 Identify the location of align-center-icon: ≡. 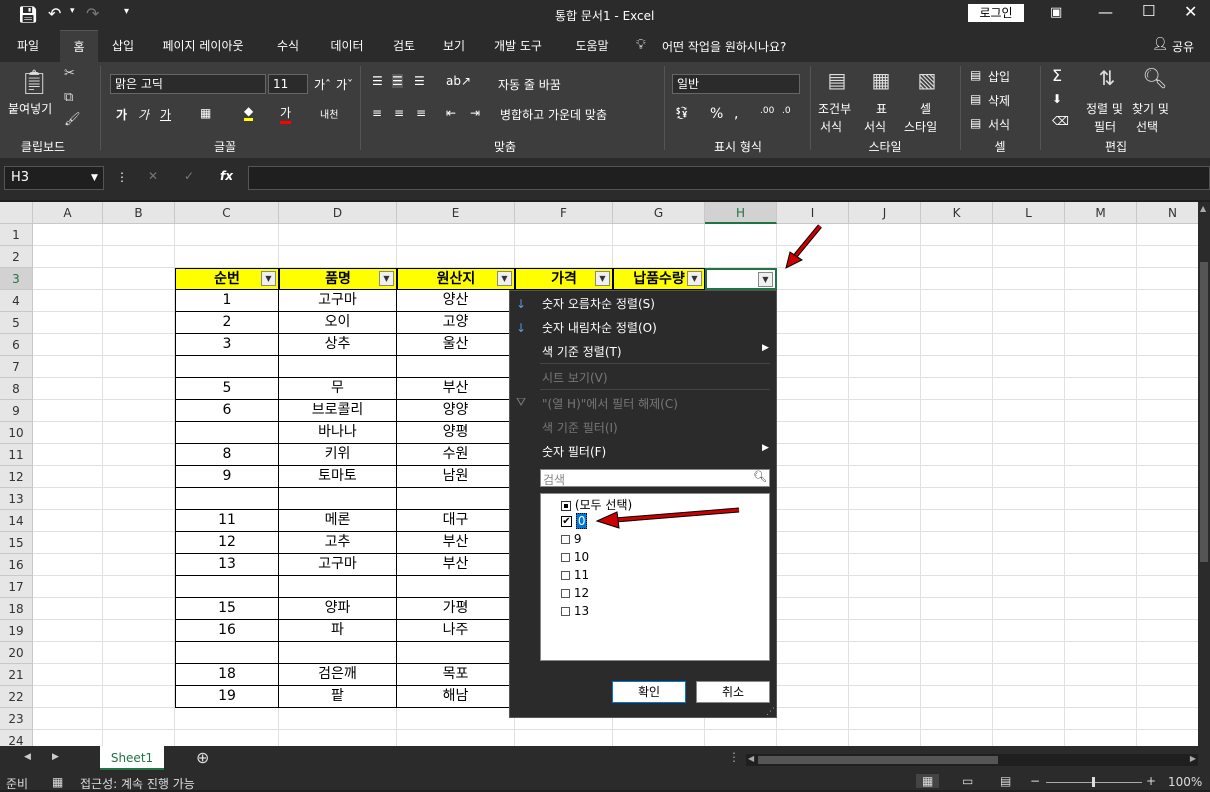
(399, 113).